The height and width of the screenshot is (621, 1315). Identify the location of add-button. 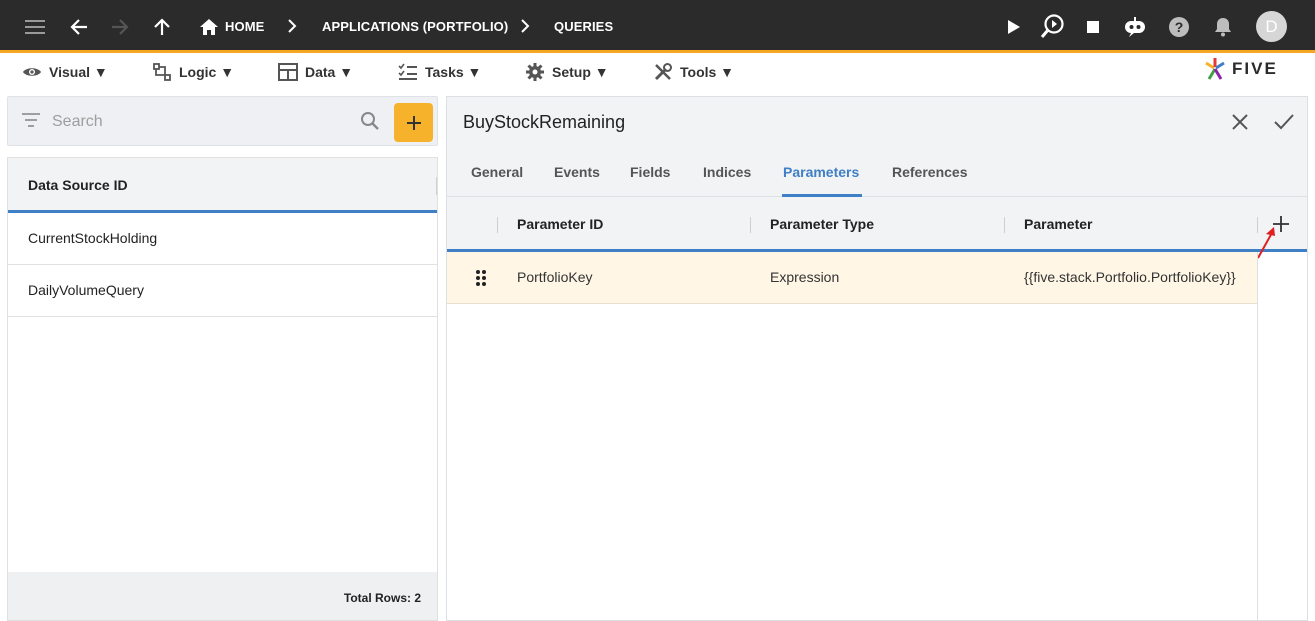
(413, 122).